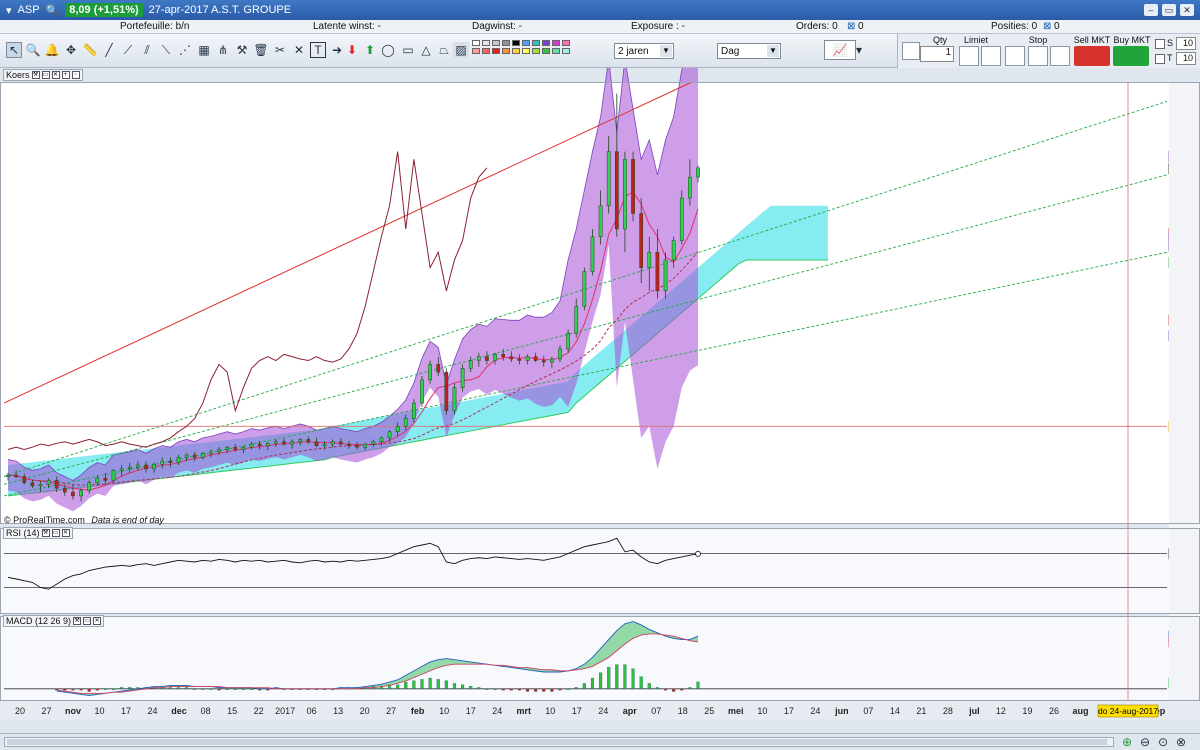 This screenshot has width=1200, height=750. Describe the element at coordinates (1186, 58) in the screenshot. I see `t-value-input: 10` at that location.